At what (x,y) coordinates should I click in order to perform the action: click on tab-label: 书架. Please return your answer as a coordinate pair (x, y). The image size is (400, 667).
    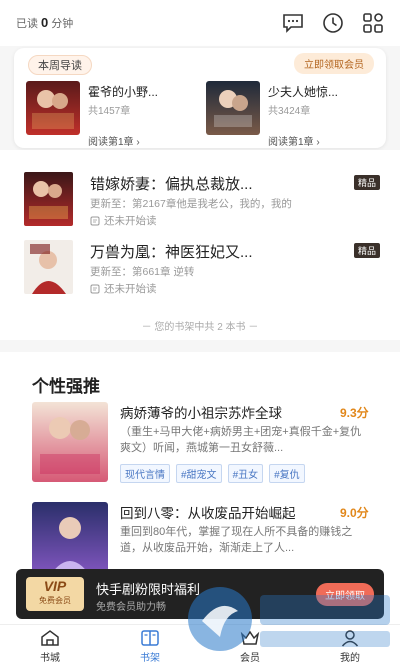
    Looking at the image, I should click on (150, 658).